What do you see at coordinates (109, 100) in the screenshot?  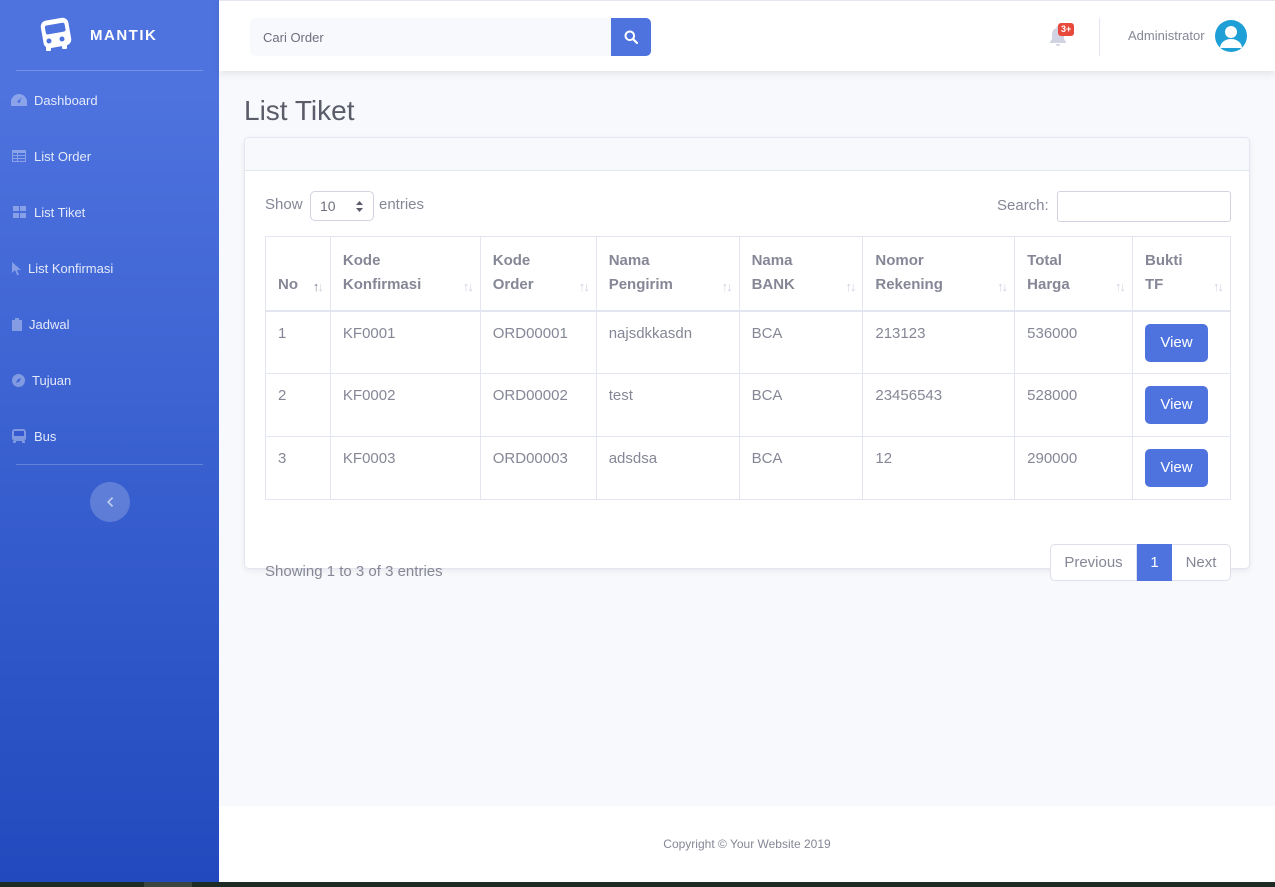 I see `sidebar-item-dashboard: Dashboard` at bounding box center [109, 100].